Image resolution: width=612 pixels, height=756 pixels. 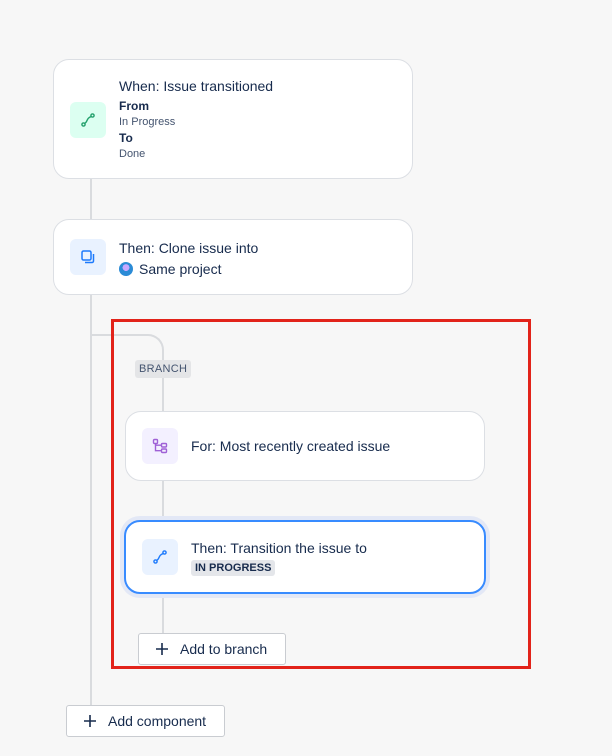 I want to click on from-value: In Progress, so click(x=147, y=122).